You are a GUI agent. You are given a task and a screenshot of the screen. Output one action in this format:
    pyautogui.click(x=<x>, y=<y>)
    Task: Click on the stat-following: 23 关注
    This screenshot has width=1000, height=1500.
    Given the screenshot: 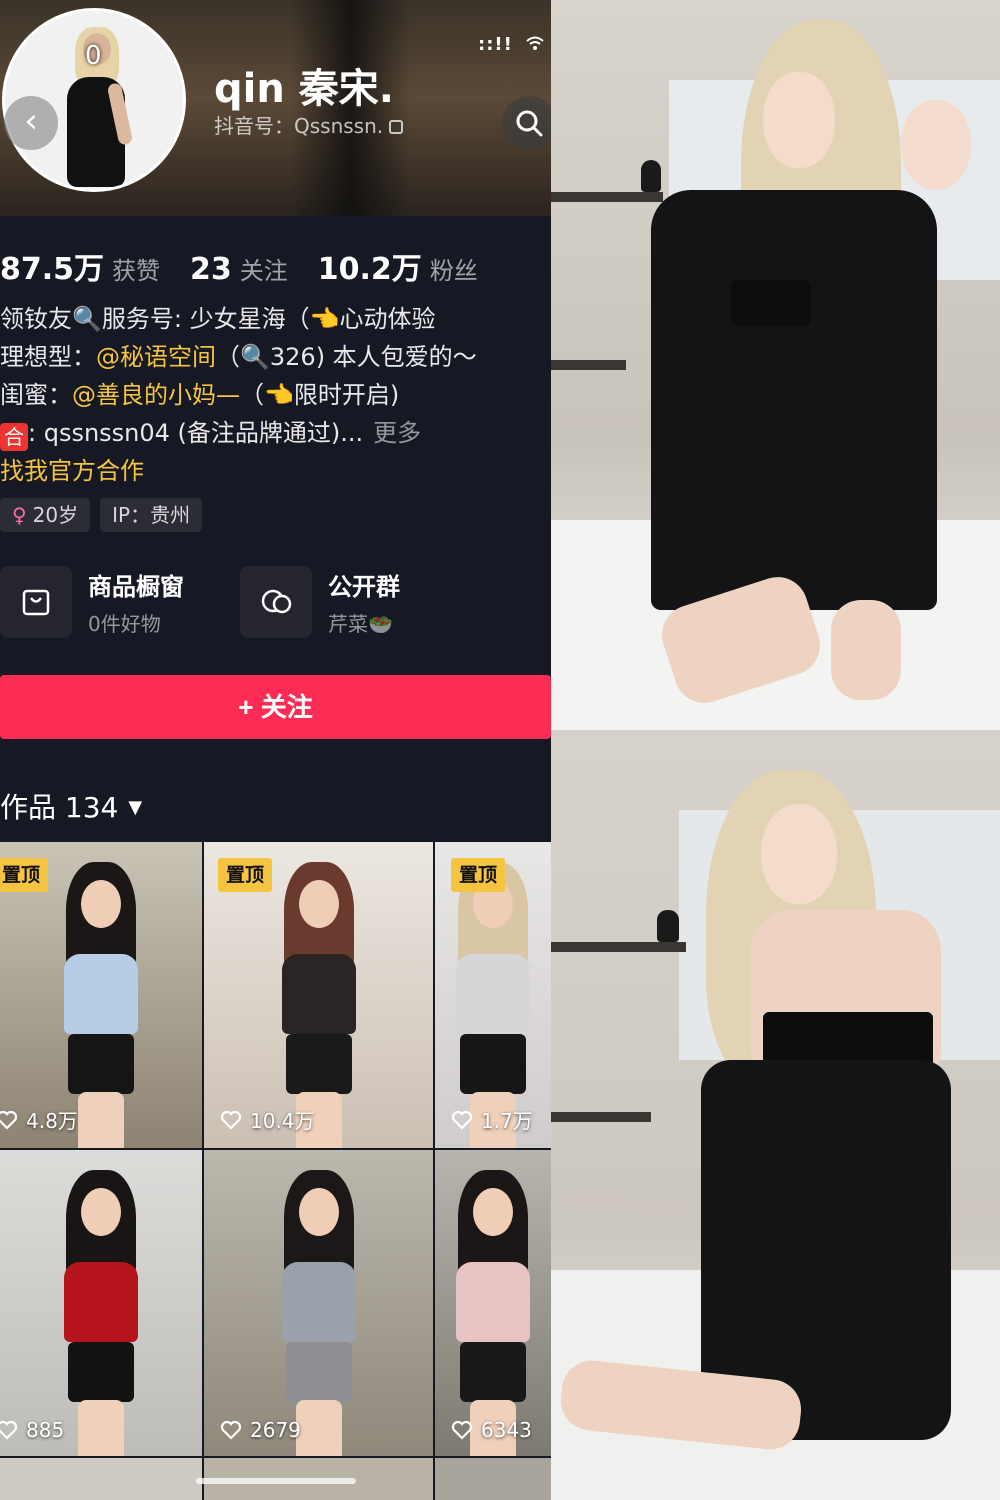 What is the action you would take?
    pyautogui.click(x=239, y=269)
    